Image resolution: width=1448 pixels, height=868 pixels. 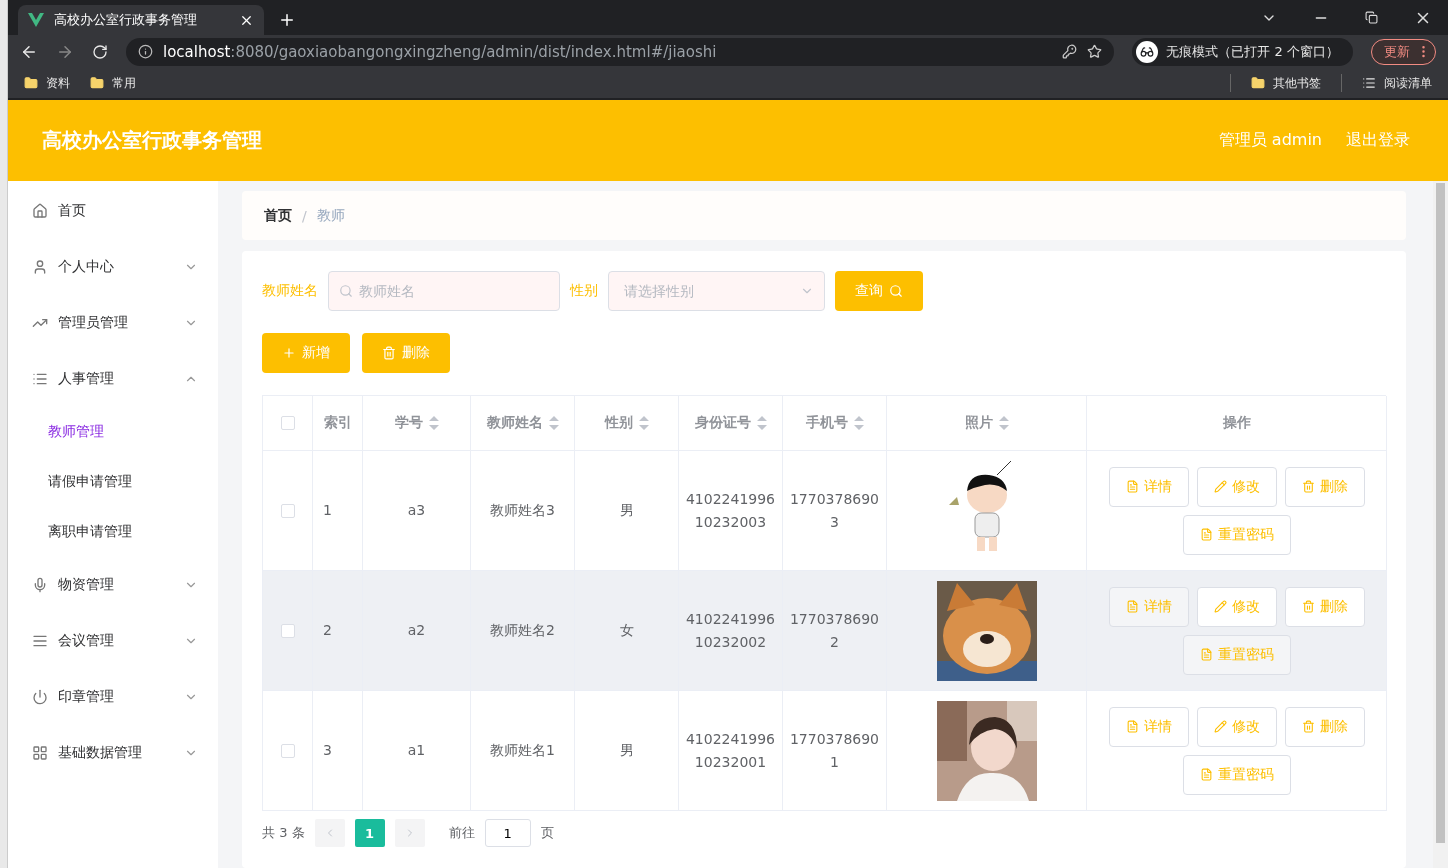 I want to click on reading-list: 阅读清单, so click(x=1397, y=83).